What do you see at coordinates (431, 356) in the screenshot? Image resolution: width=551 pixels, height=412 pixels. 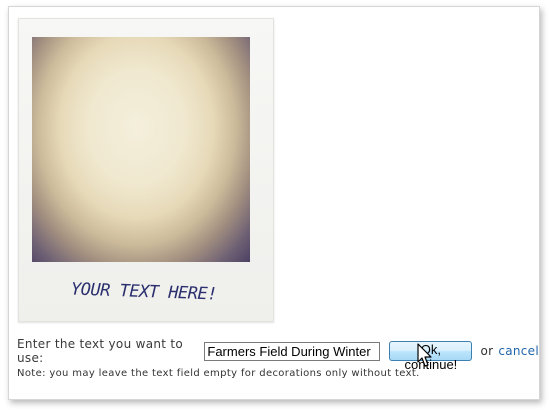 I see `ok-continue-button: Ok, continue!` at bounding box center [431, 356].